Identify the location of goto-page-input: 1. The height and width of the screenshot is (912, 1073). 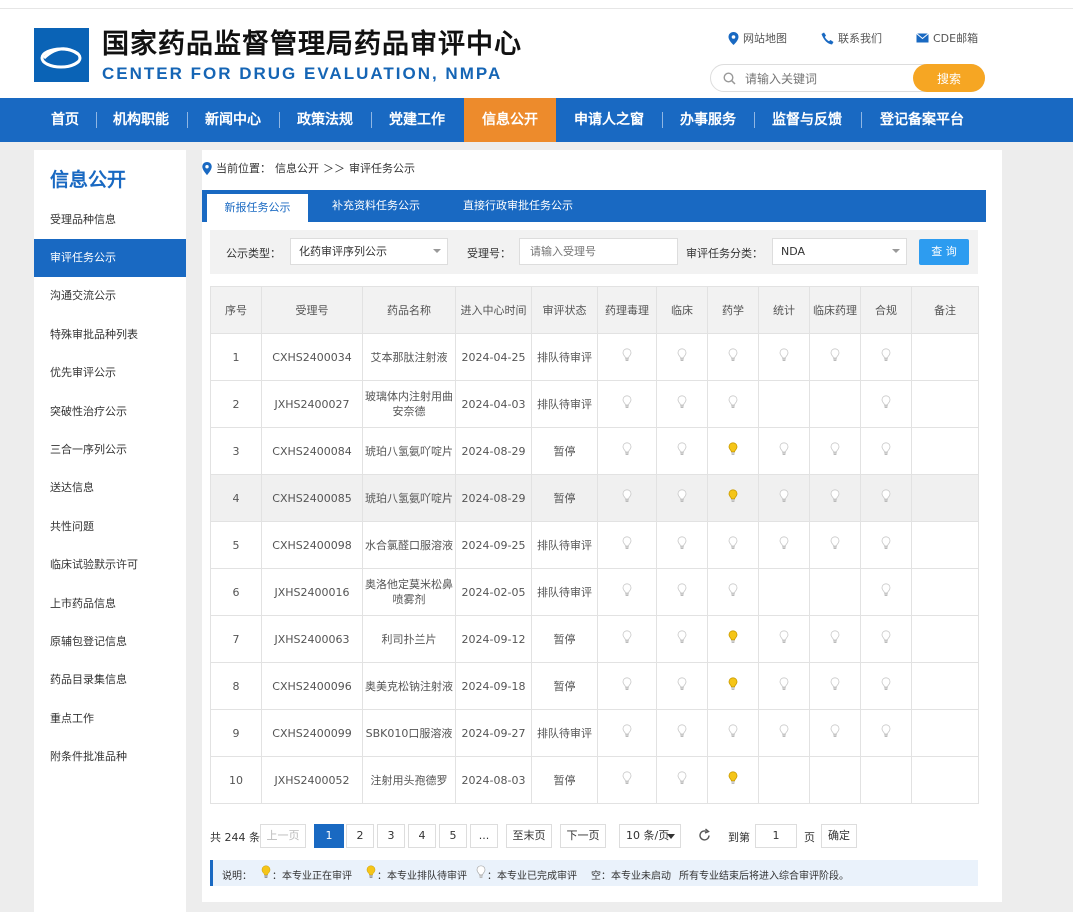
(776, 836).